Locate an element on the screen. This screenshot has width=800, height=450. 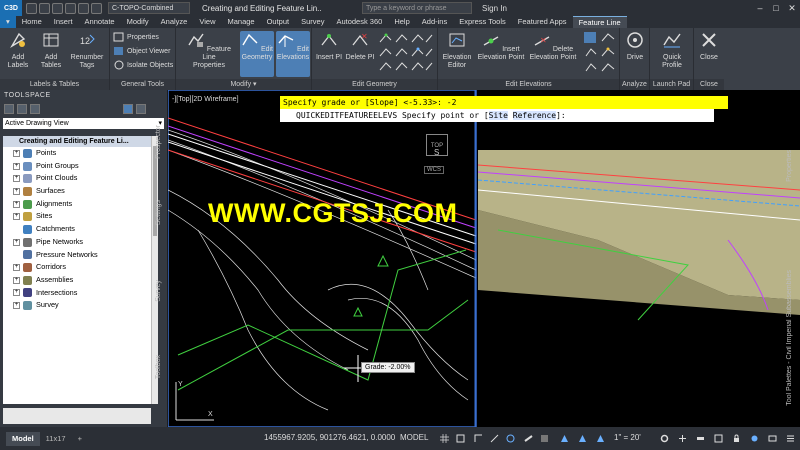
tree-horizontal-scrollbar is located at coordinates (77, 416).